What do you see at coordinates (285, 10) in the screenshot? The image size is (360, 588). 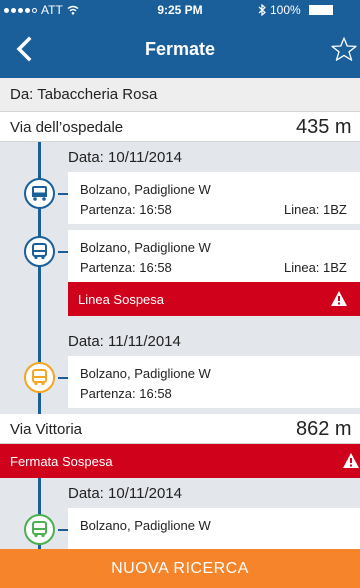 I see `battery-percent: 100%` at bounding box center [285, 10].